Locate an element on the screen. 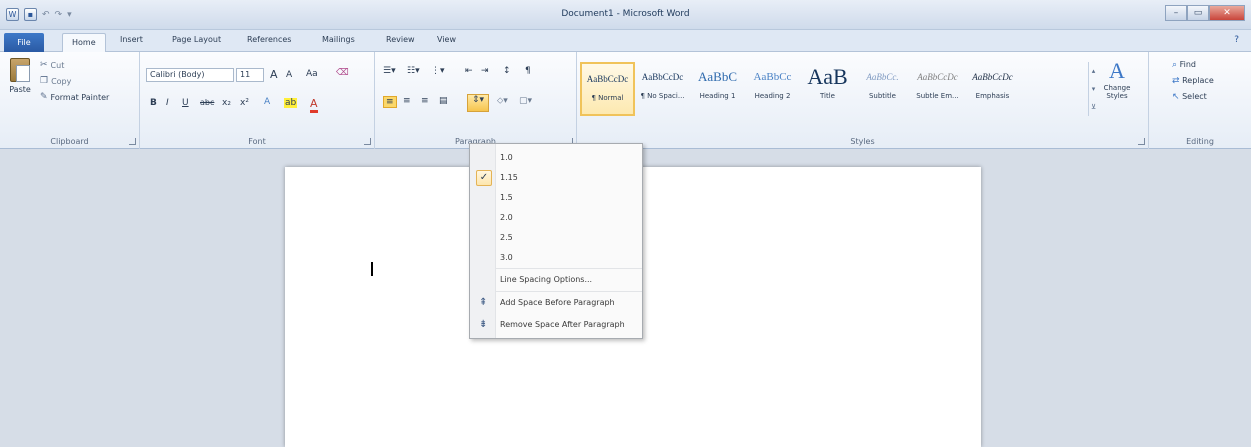 The height and width of the screenshot is (447, 1251). paste-icon is located at coordinates (20, 70).